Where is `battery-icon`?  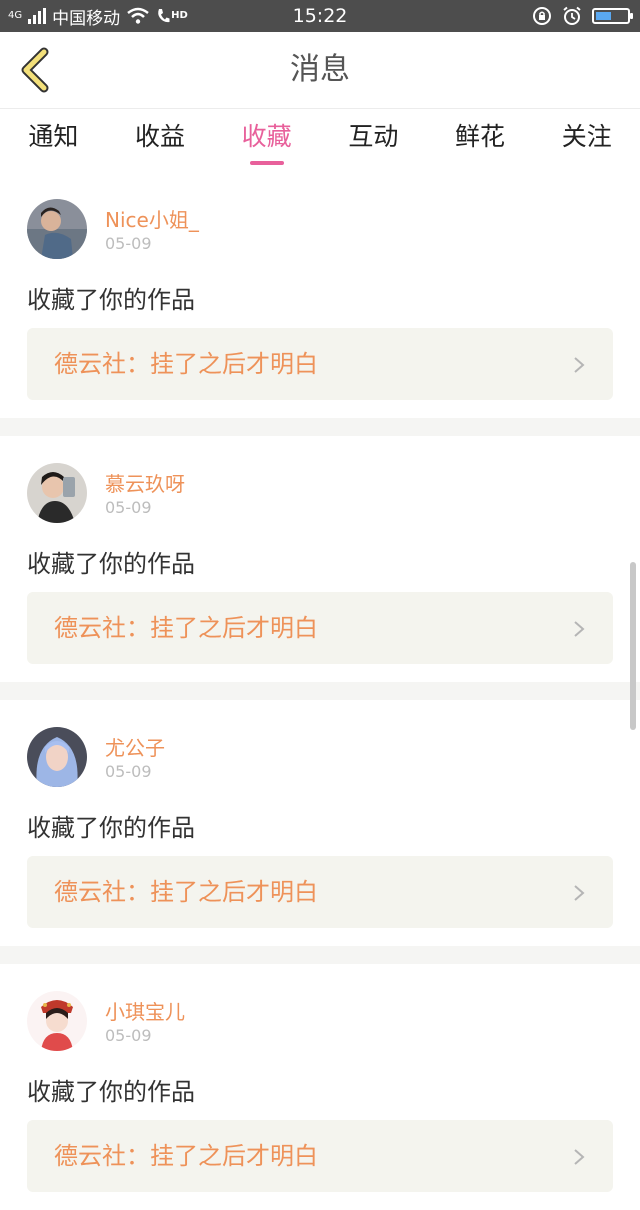
battery-icon is located at coordinates (612, 16).